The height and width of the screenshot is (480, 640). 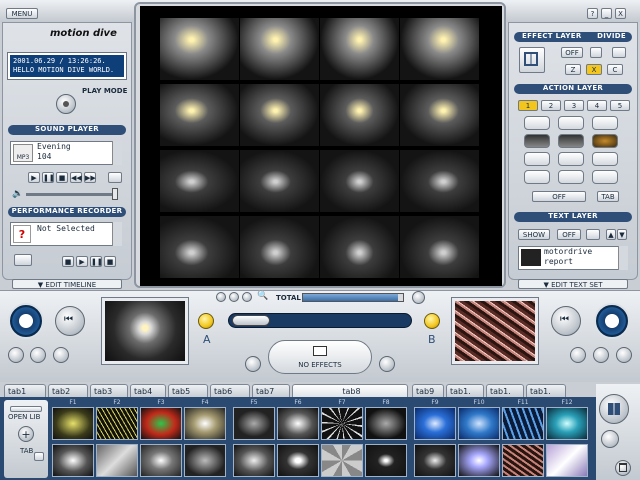 I want to click on effect-right-button, so click(x=387, y=364).